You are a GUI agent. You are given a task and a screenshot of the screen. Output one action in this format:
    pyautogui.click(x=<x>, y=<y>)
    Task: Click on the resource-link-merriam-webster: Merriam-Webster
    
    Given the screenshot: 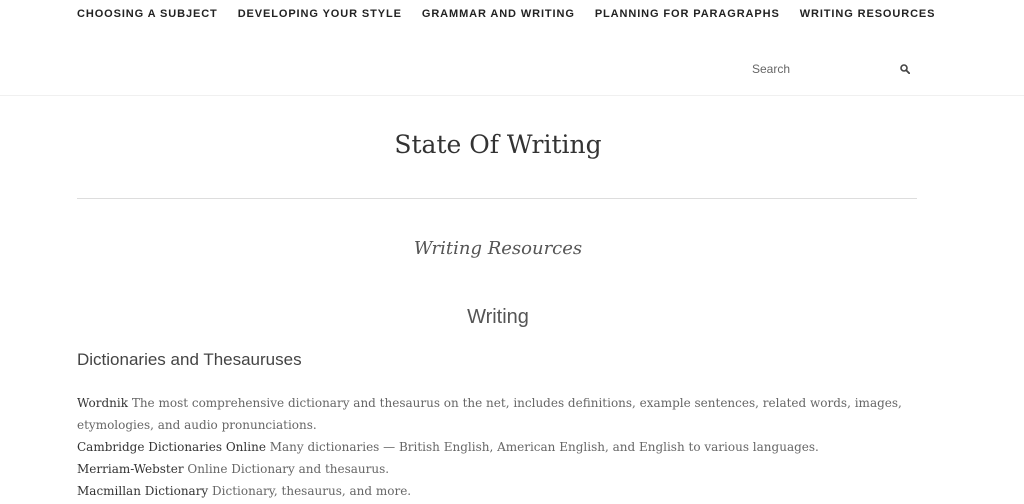 What is the action you would take?
    pyautogui.click(x=130, y=469)
    